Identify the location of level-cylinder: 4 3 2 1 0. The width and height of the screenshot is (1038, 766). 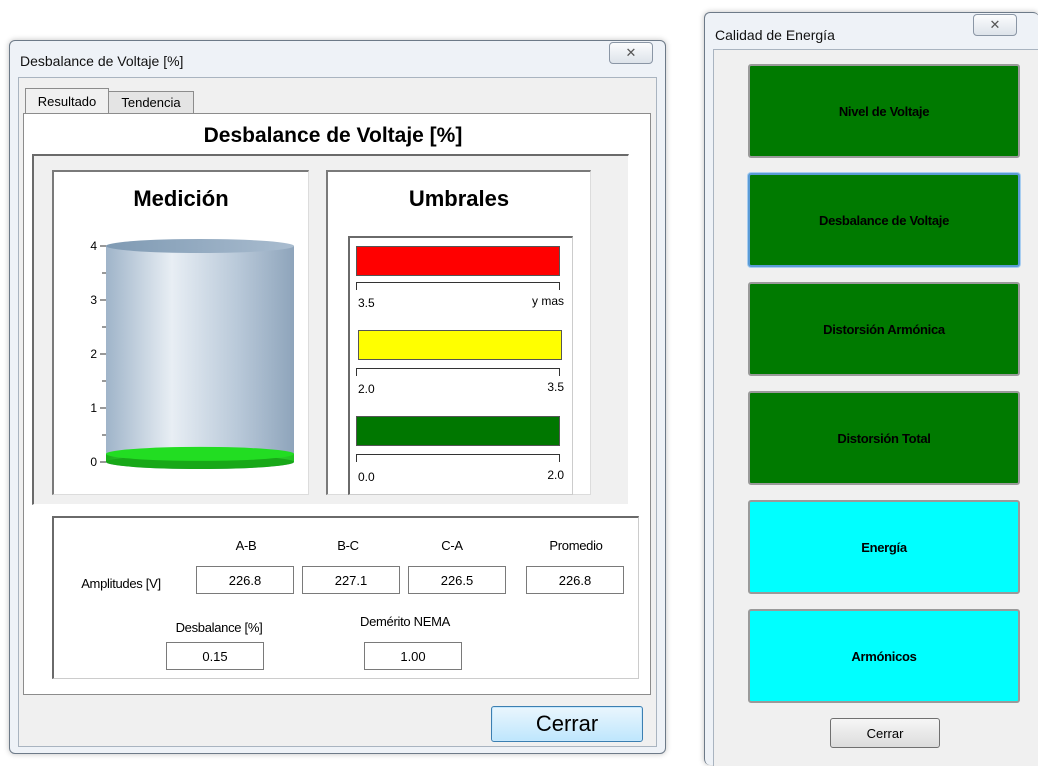
(192, 354).